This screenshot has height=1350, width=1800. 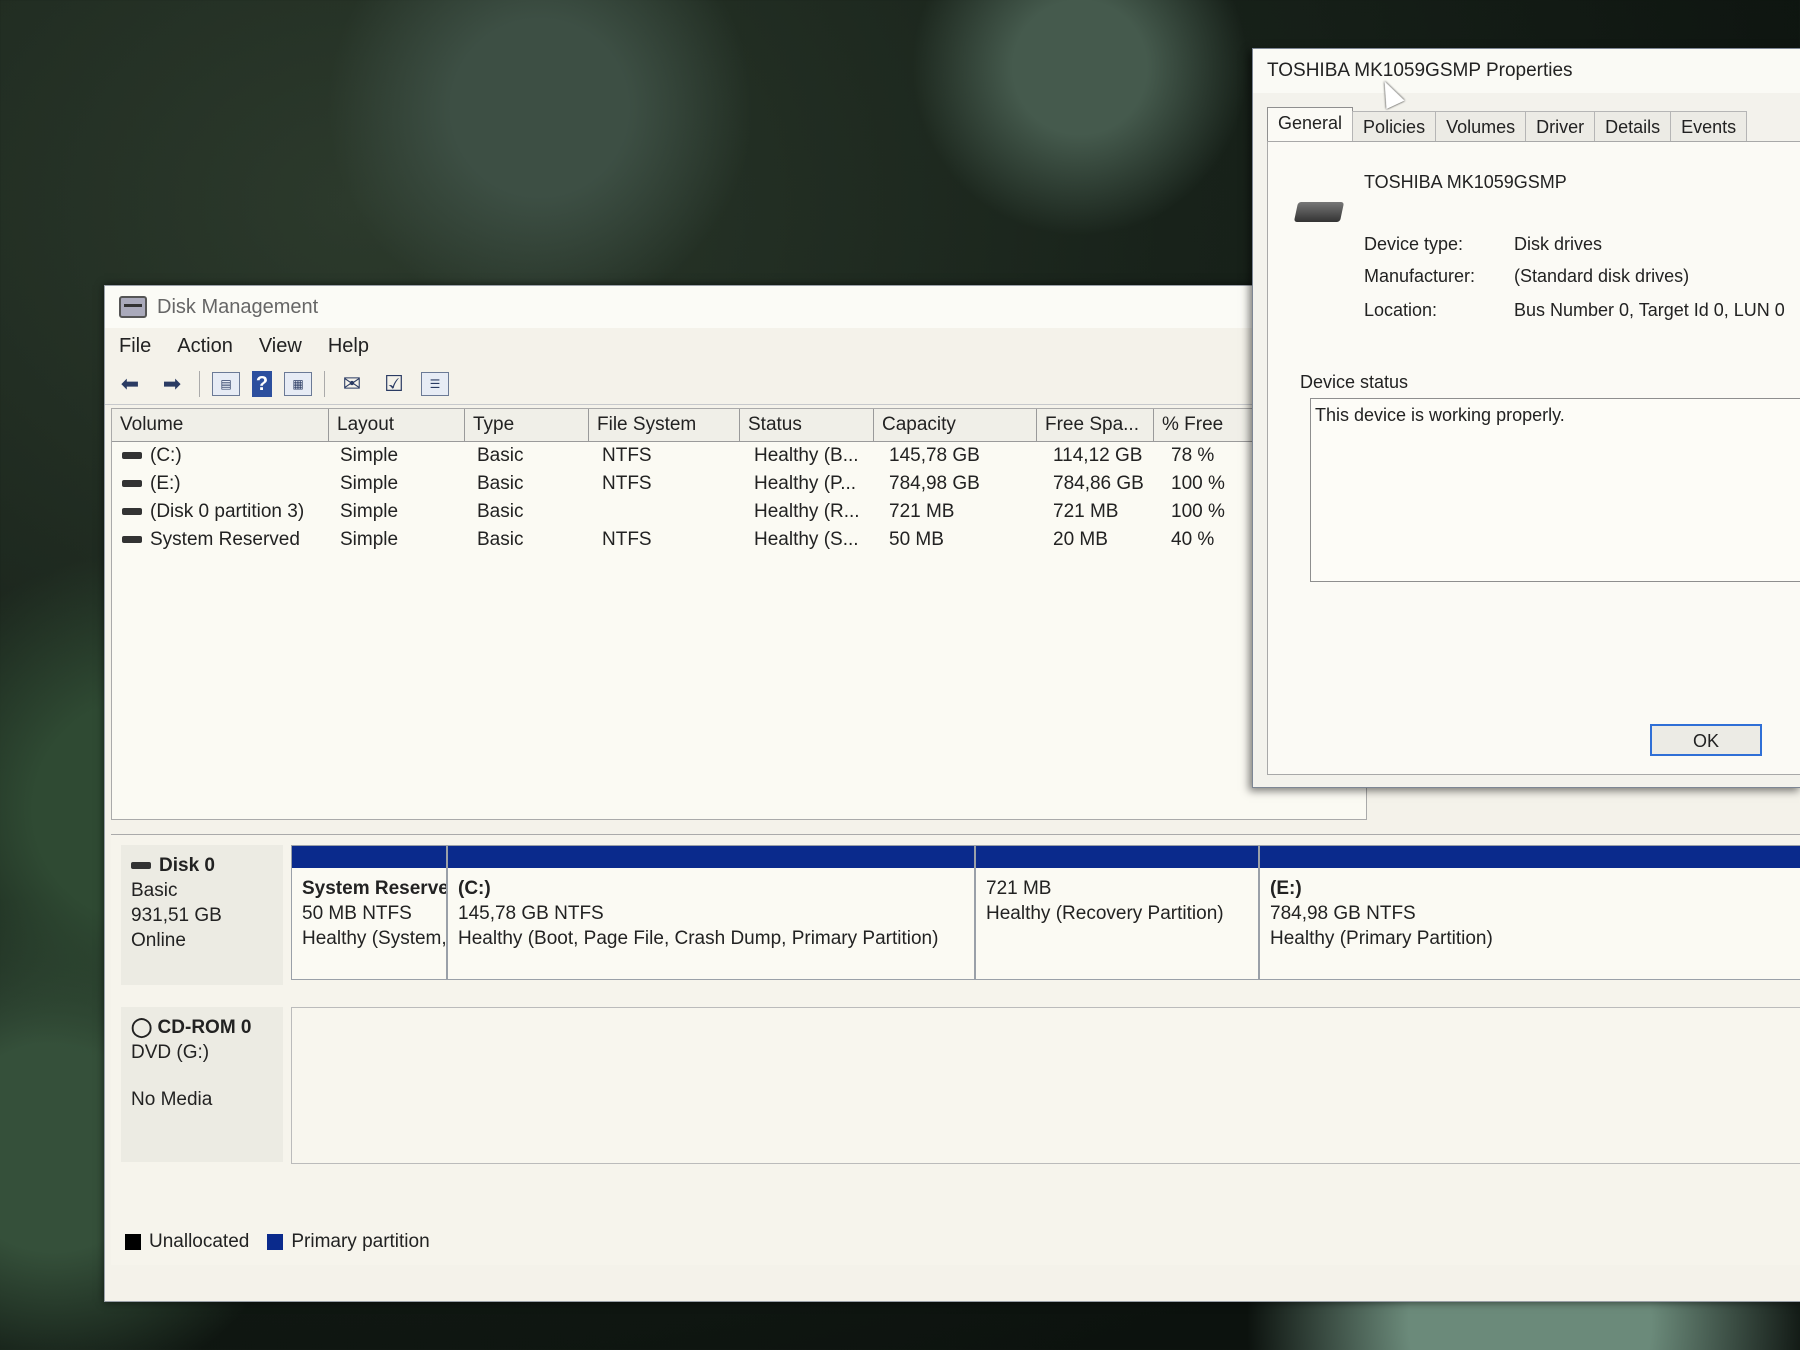 I want to click on volume-free: 721 MB, so click(x=1086, y=511).